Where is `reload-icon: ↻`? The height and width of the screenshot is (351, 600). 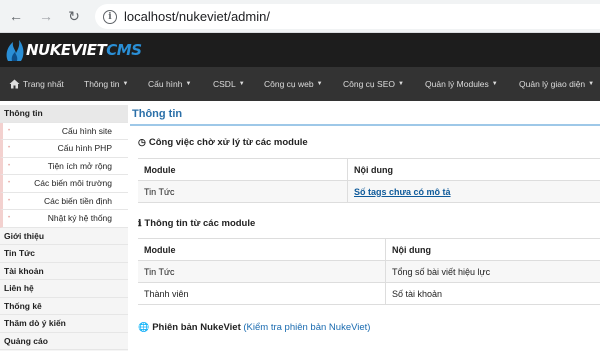
reload-icon: ↻ is located at coordinates (74, 16).